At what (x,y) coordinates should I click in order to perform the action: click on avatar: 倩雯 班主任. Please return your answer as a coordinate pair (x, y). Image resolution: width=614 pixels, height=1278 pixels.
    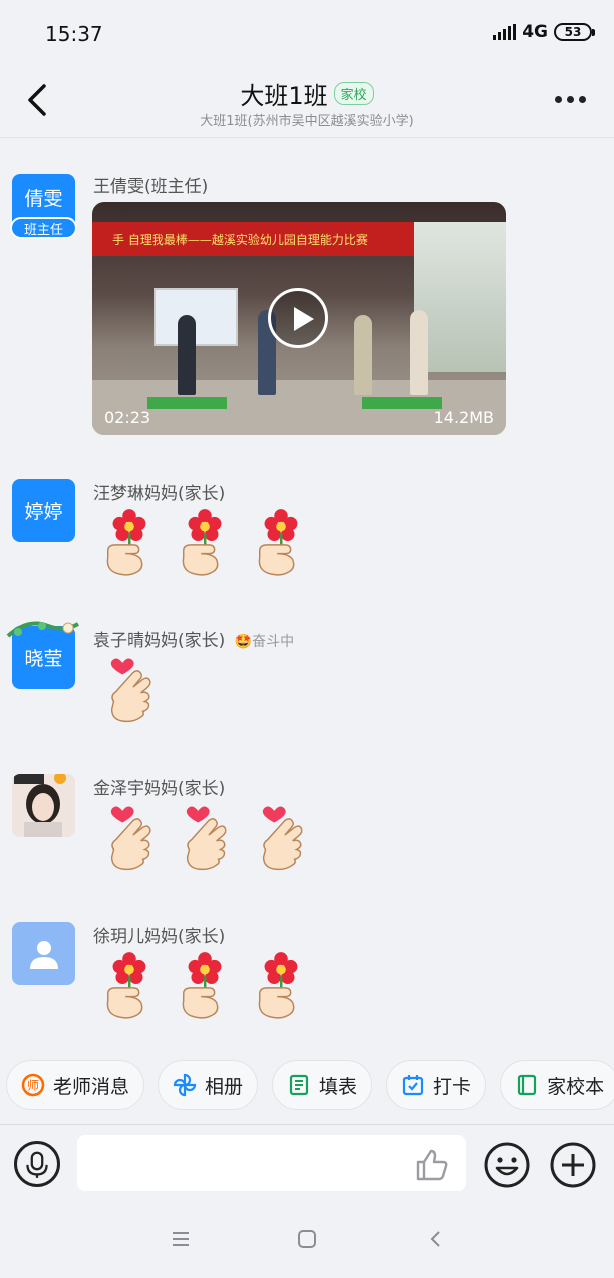
    Looking at the image, I should click on (43, 206).